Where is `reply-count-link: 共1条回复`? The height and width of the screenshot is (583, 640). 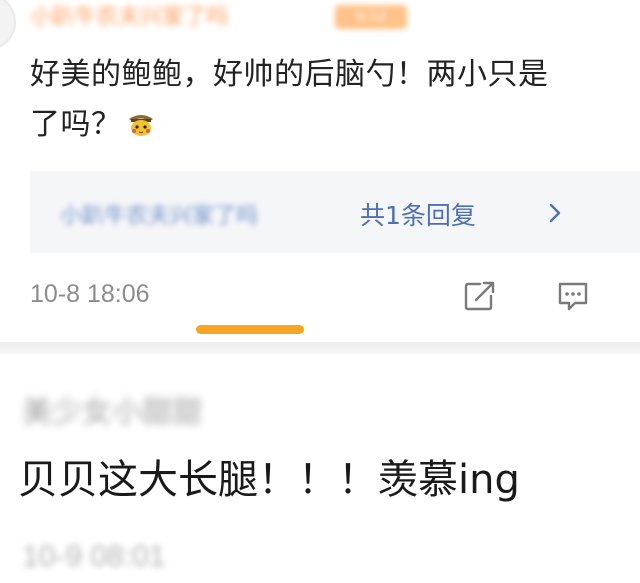
reply-count-link: 共1条回复 is located at coordinates (418, 214).